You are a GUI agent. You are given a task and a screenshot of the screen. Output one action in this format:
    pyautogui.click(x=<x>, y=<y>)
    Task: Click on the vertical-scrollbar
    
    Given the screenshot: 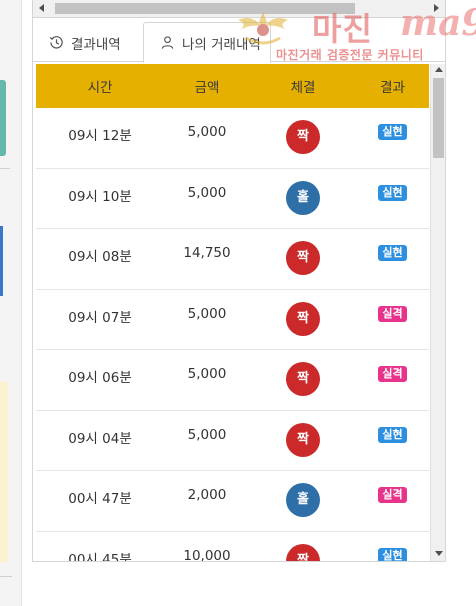 What is the action you would take?
    pyautogui.click(x=437, y=312)
    